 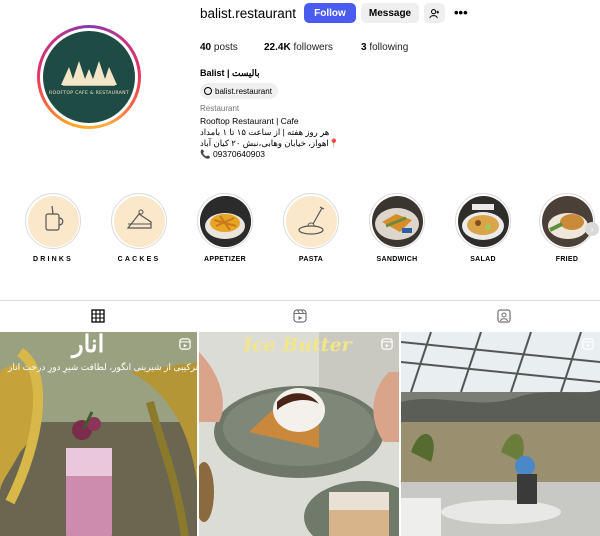 I want to click on dessert-photo, so click(x=299, y=434).